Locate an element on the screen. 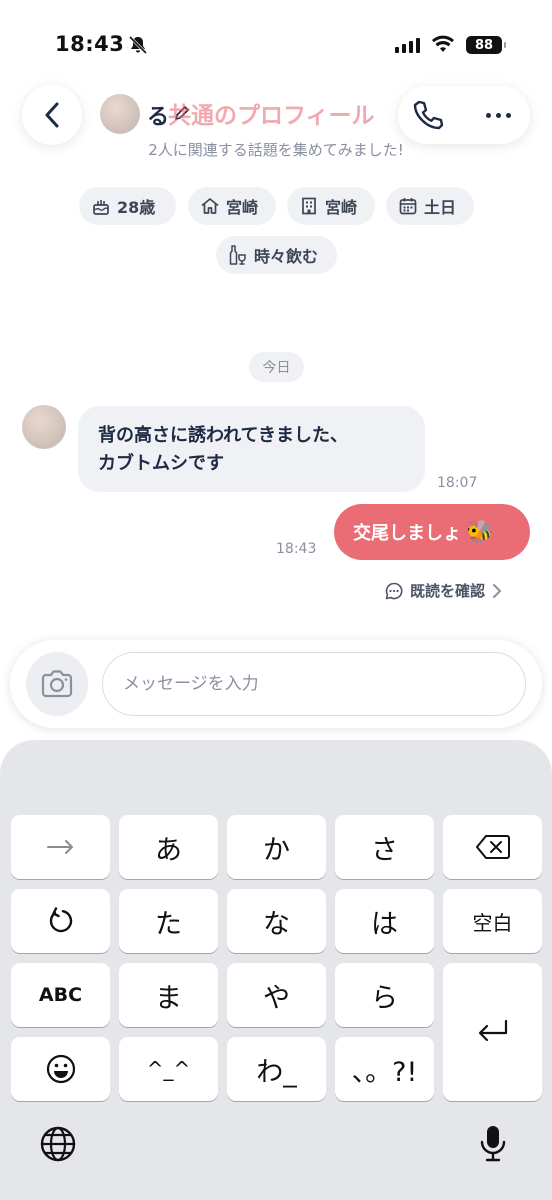 The width and height of the screenshot is (552, 1200). bee-emoji: 🐝 is located at coordinates (480, 532).